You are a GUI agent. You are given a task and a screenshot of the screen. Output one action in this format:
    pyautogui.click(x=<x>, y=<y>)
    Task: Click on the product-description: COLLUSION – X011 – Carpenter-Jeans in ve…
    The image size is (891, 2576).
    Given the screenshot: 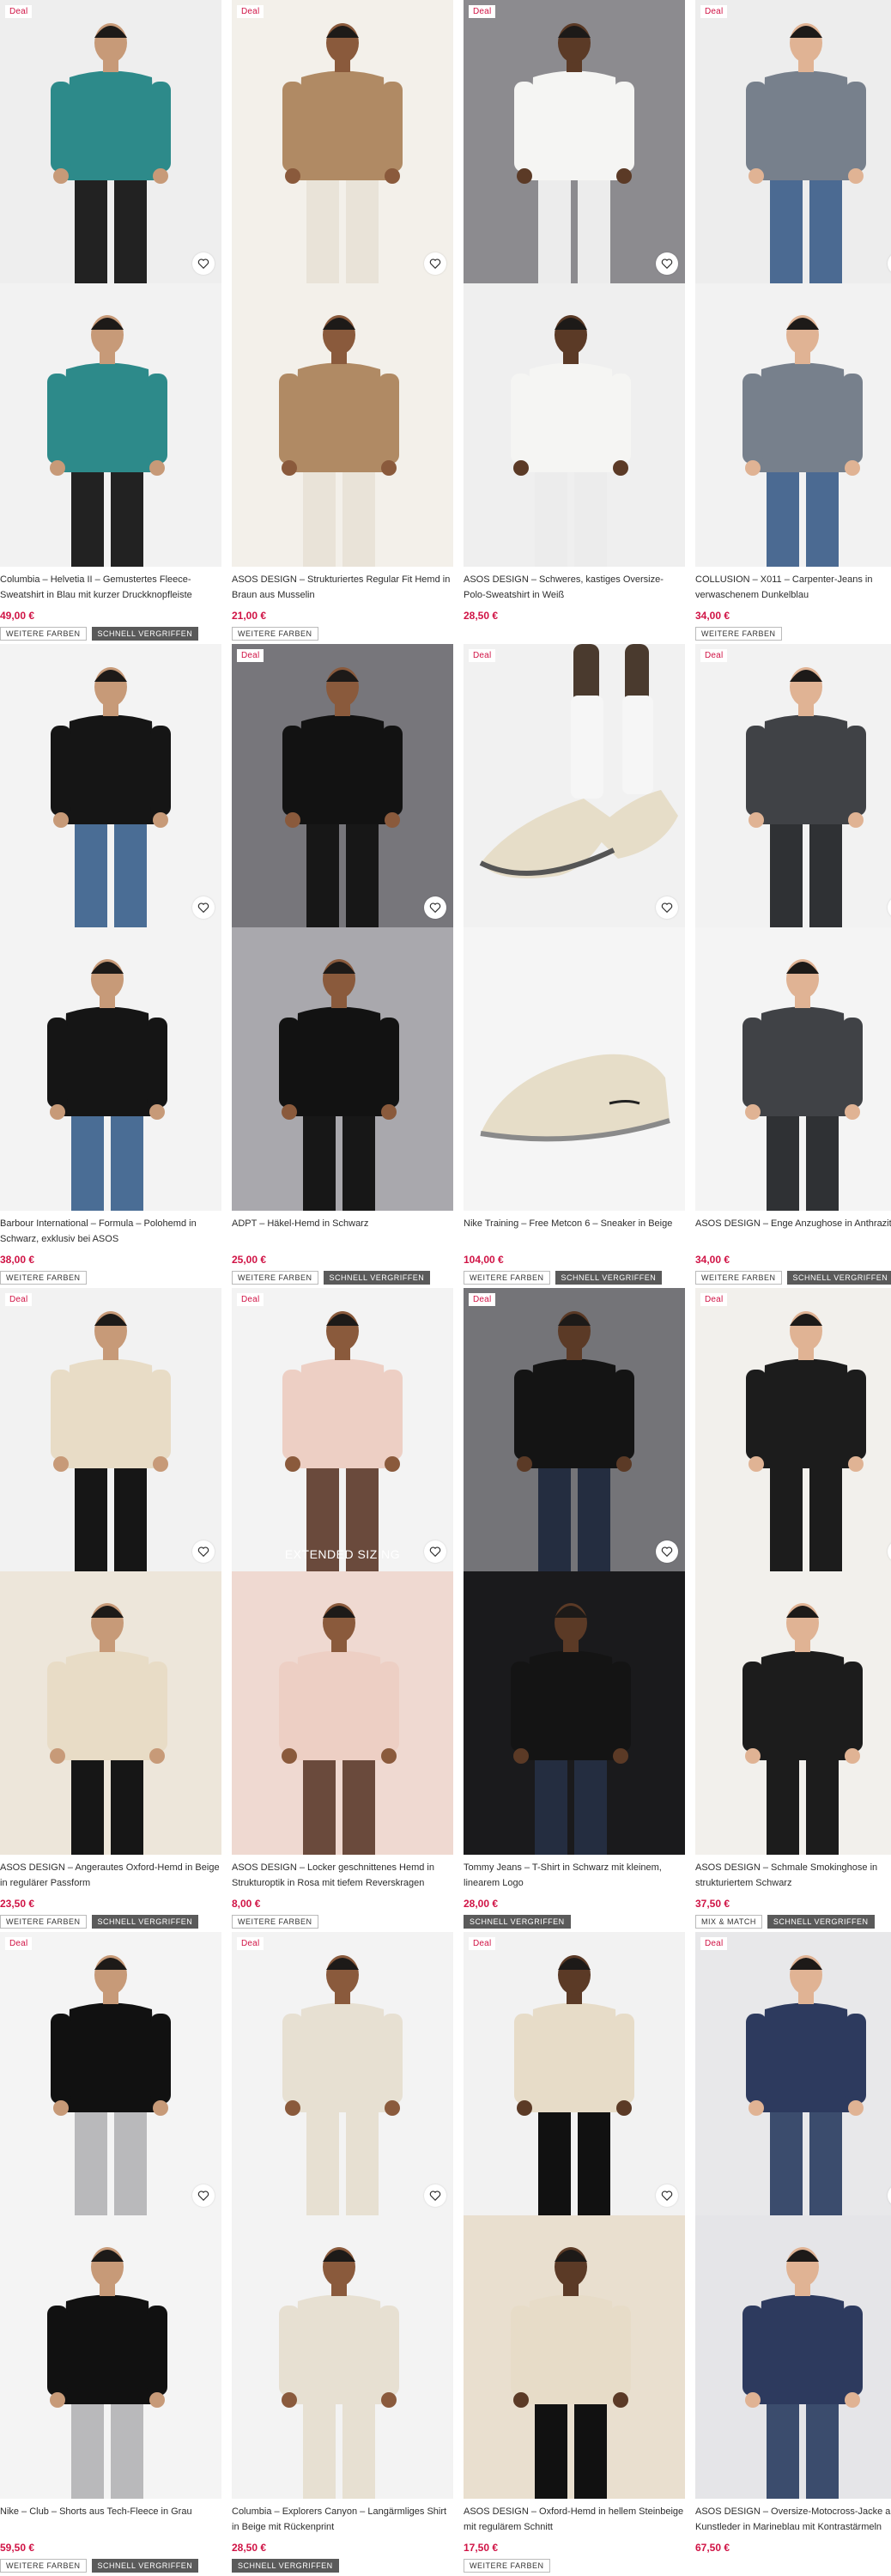 What is the action you would take?
    pyautogui.click(x=793, y=588)
    